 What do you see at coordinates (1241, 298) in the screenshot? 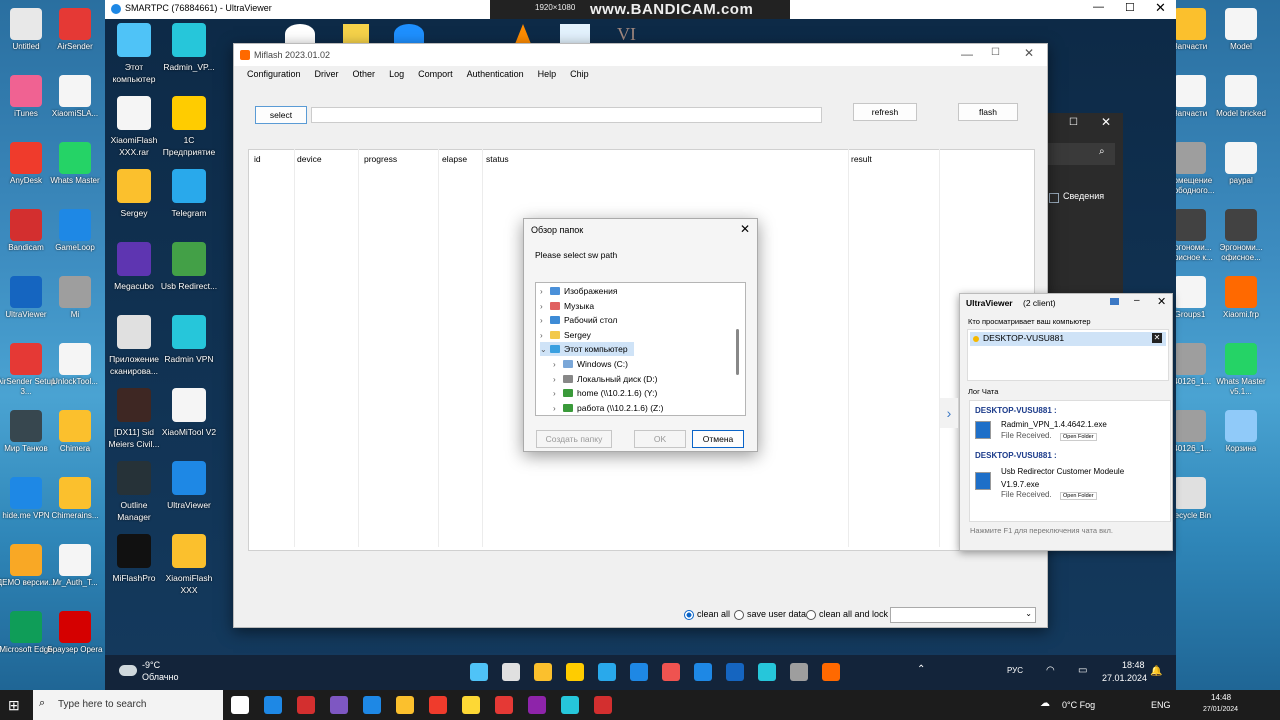
I see `desktop-icon: Xiaomi.frp` at bounding box center [1241, 298].